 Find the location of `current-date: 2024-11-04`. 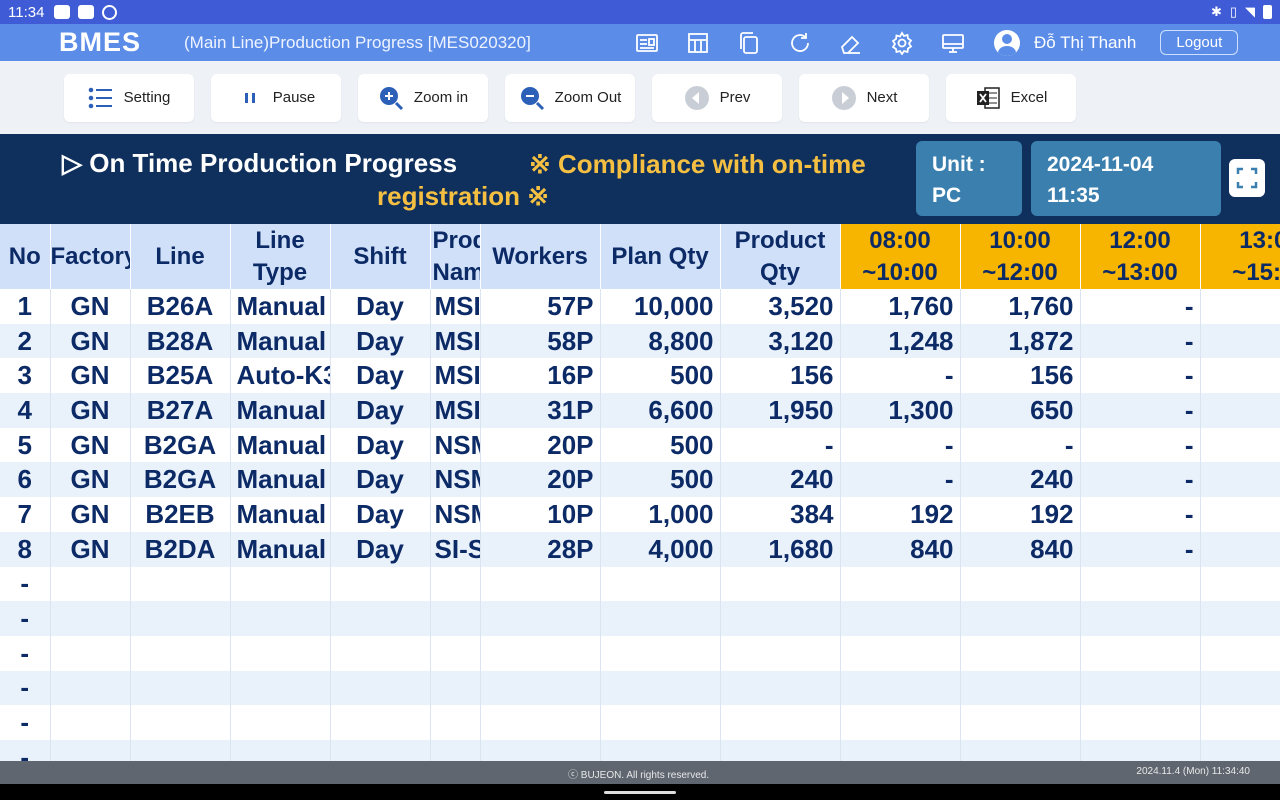

current-date: 2024-11-04 is located at coordinates (1100, 164).